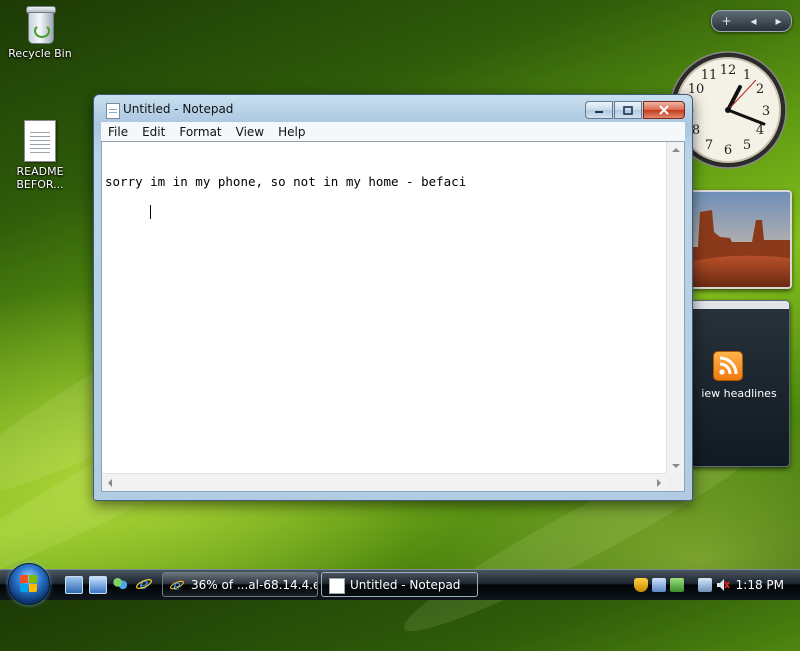 This screenshot has width=800, height=651. What do you see at coordinates (250, 132) in the screenshot?
I see `menu-view: View` at bounding box center [250, 132].